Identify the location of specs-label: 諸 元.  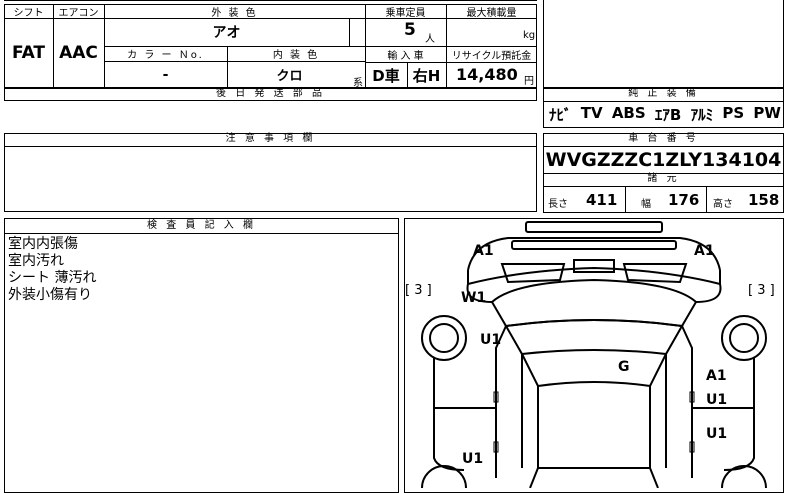
(663, 178).